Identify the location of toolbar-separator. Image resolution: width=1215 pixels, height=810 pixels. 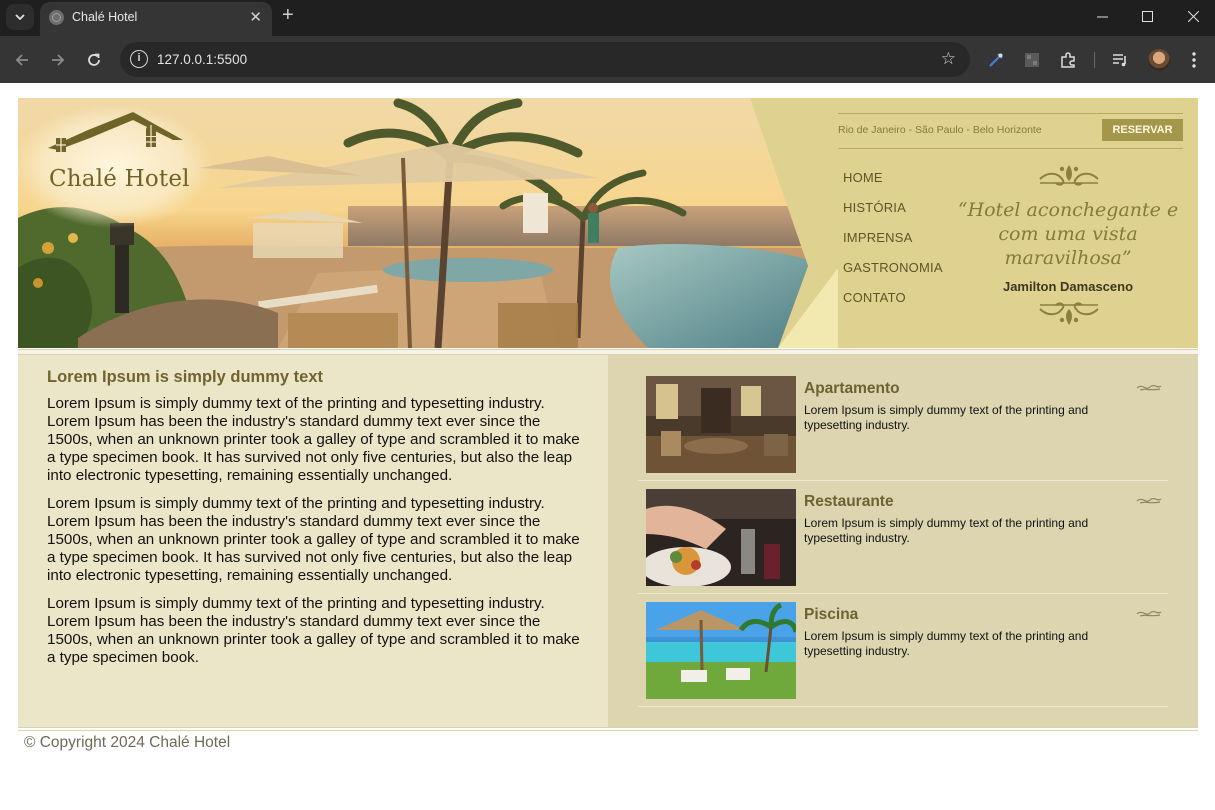
(1094, 60).